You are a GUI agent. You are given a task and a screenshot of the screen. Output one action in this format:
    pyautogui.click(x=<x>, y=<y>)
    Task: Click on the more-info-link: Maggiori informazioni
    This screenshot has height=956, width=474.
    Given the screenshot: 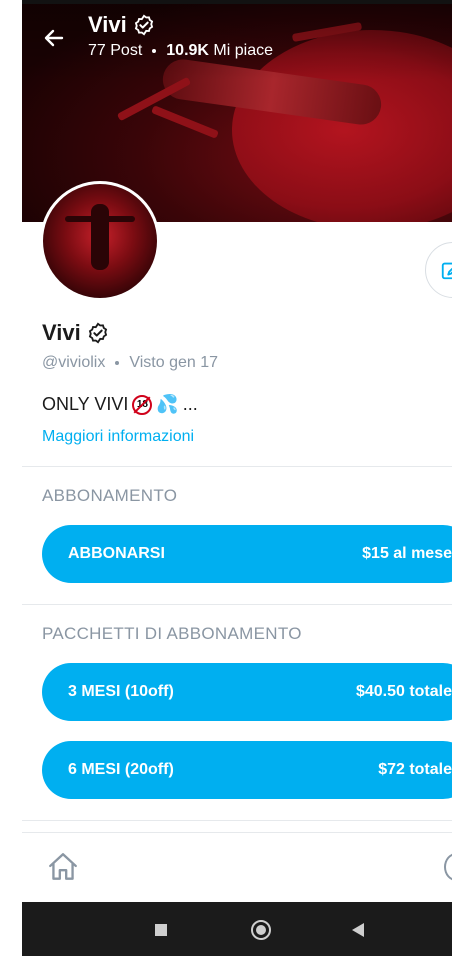 What is the action you would take?
    pyautogui.click(x=118, y=437)
    